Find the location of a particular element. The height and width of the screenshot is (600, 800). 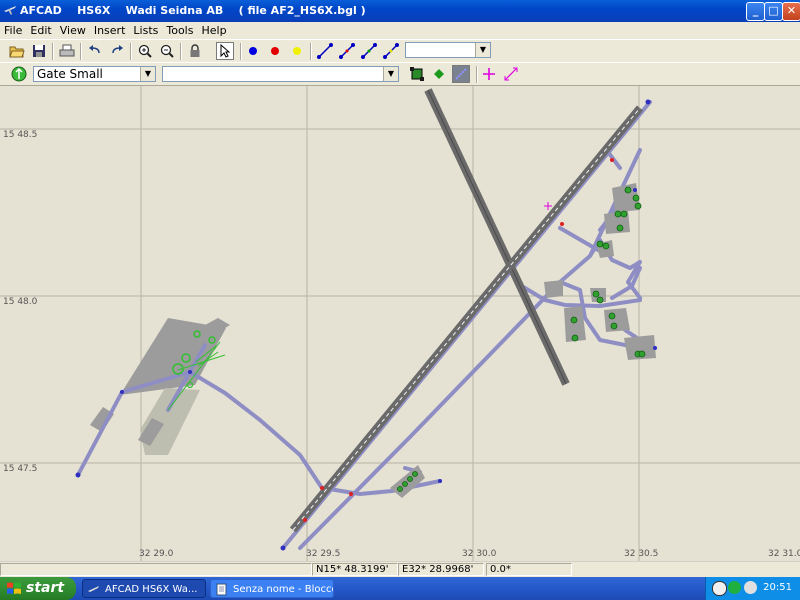

menu-edit: Edit is located at coordinates (40, 29).